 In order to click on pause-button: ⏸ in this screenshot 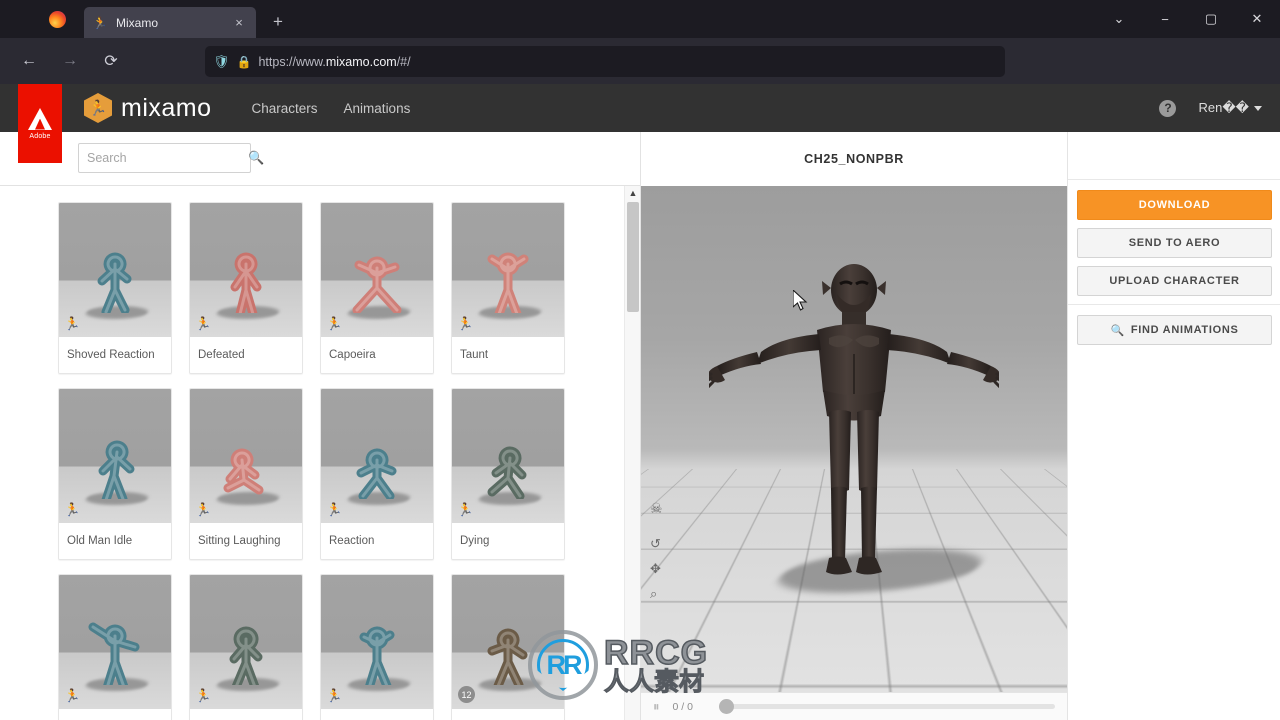, I will do `click(656, 707)`.